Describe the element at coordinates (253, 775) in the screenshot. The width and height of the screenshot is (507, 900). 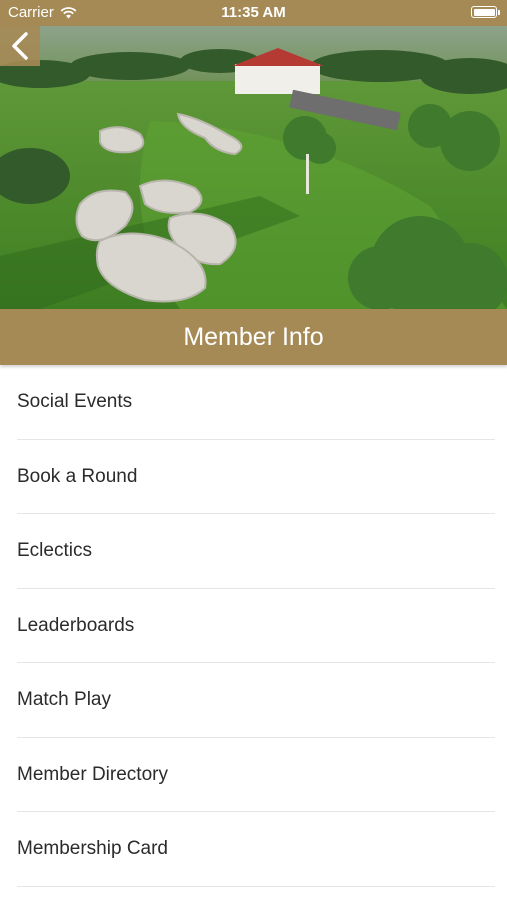
I see `menu-item-member-directory: Member Directory` at that location.